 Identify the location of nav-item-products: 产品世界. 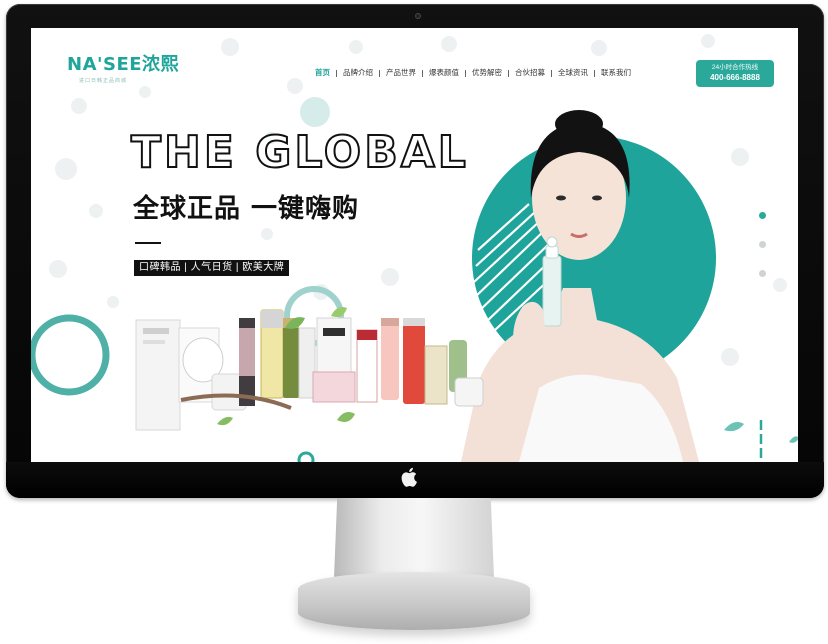
(401, 73).